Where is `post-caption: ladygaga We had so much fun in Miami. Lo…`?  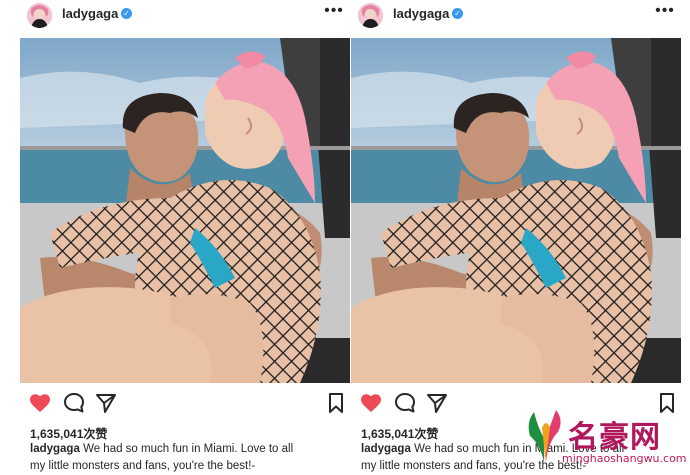
post-caption: ladygaga We had so much fun in Miami. Lo… is located at coordinates (189, 458).